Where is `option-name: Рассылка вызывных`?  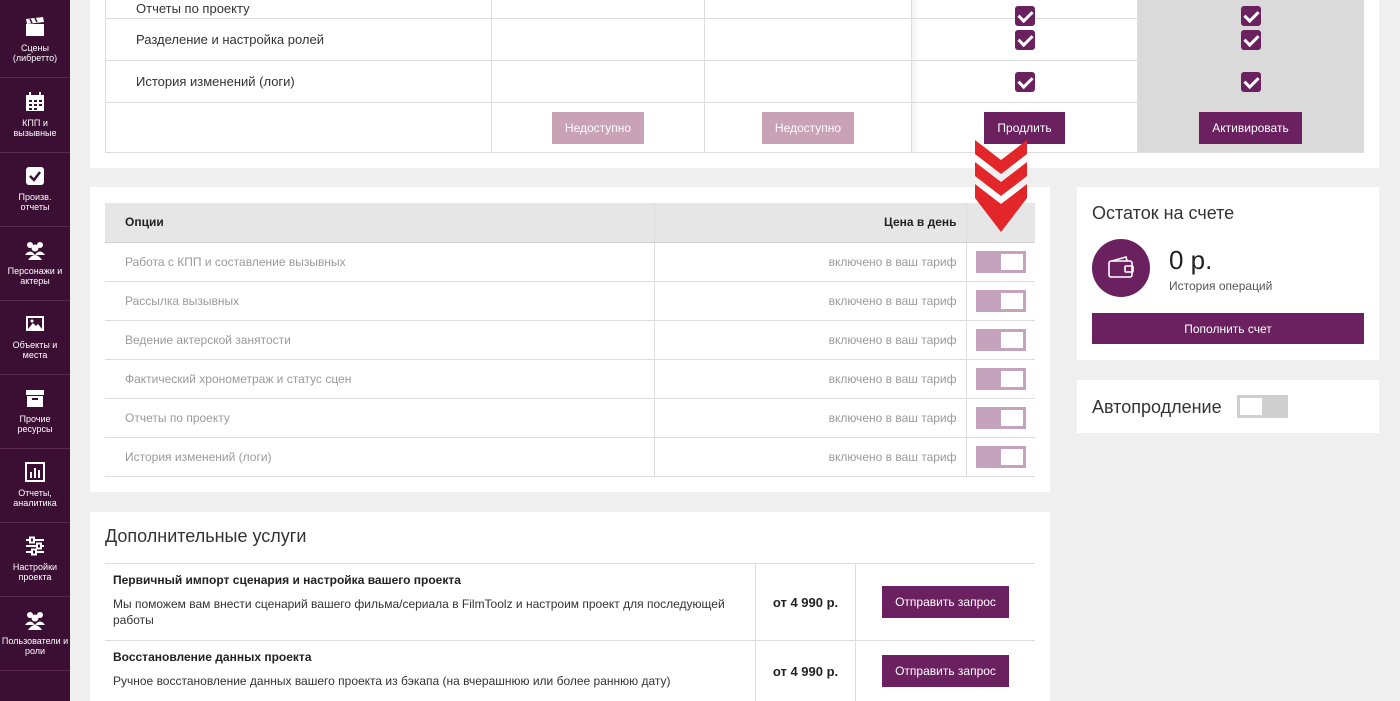 option-name: Рассылка вызывных is located at coordinates (380, 301).